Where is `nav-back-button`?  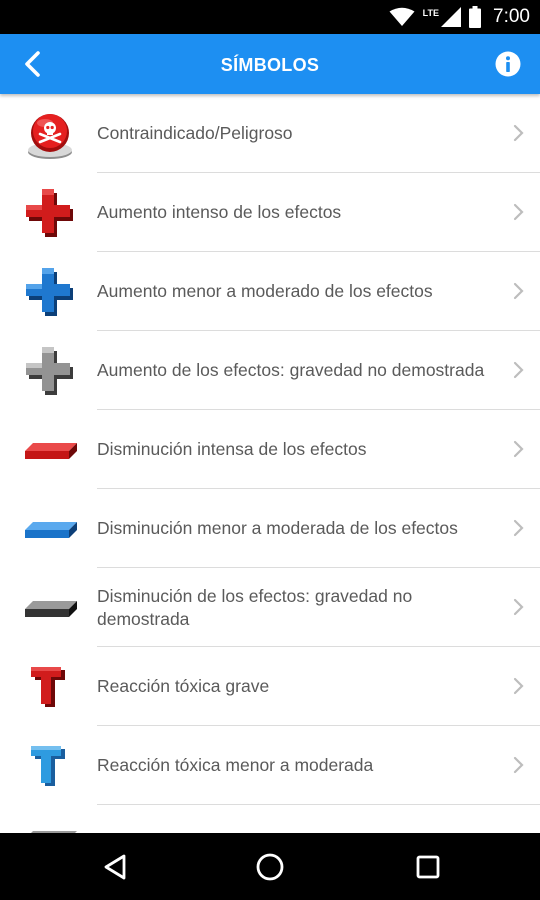 nav-back-button is located at coordinates (115, 867).